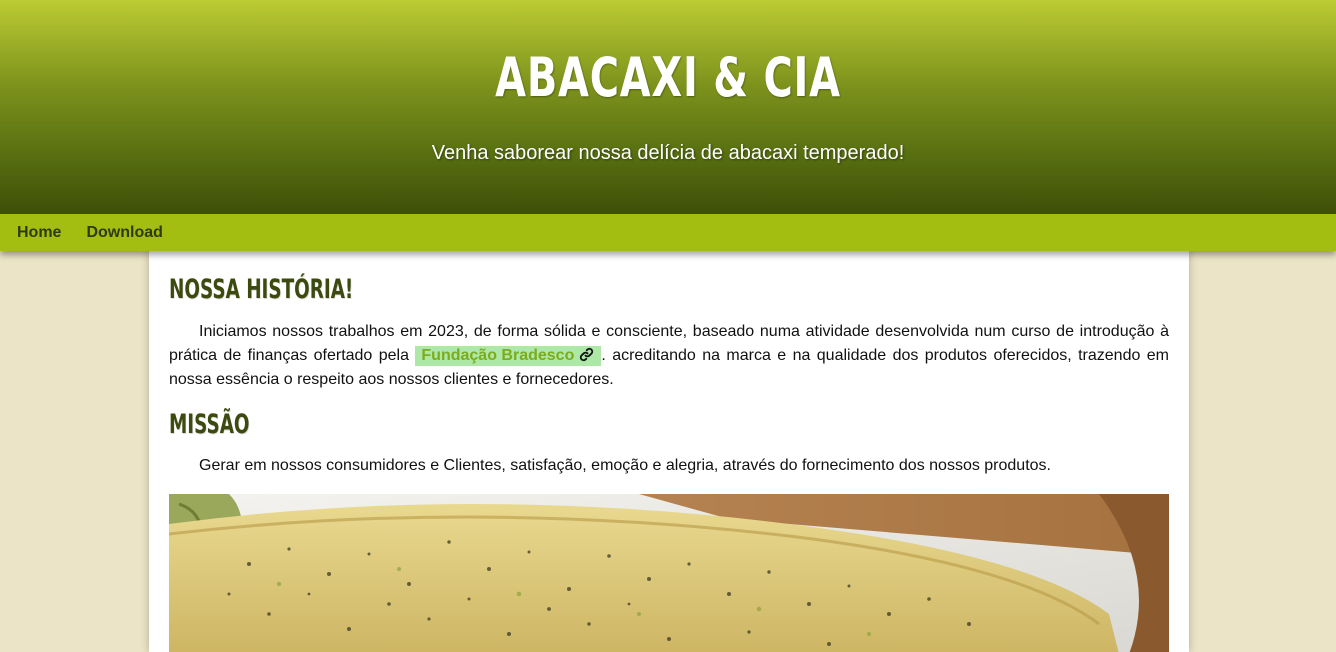 The image size is (1336, 652). Describe the element at coordinates (39, 233) in the screenshot. I see `nav-item-home: Home` at that location.